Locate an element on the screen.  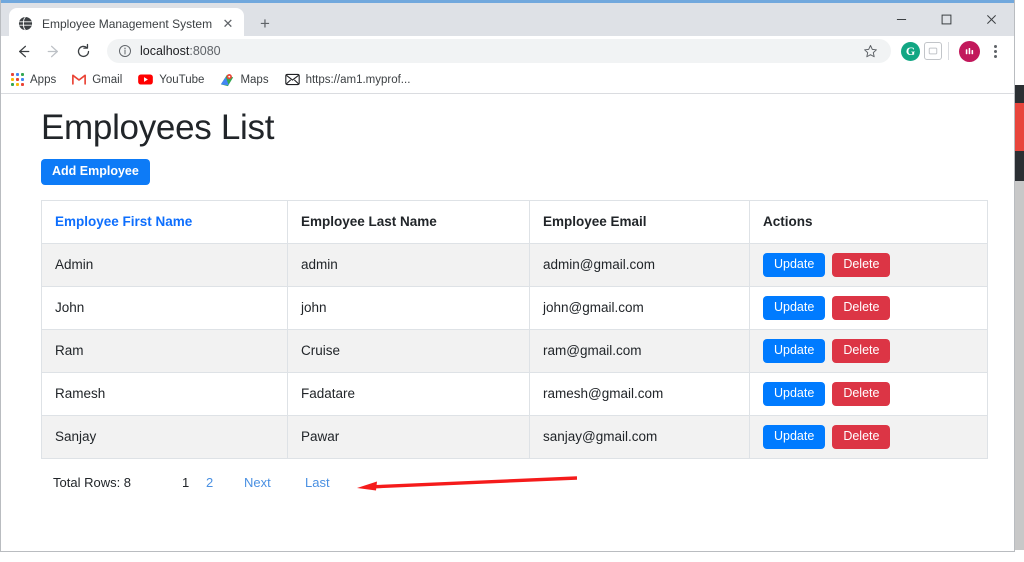
red-arrow-annotation is located at coordinates (467, 483).